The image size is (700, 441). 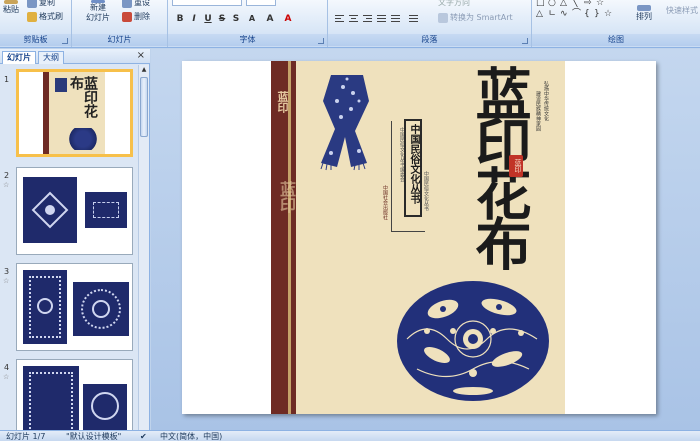 What do you see at coordinates (499, 165) in the screenshot?
I see `book-title: 蓝印花布` at bounding box center [499, 165].